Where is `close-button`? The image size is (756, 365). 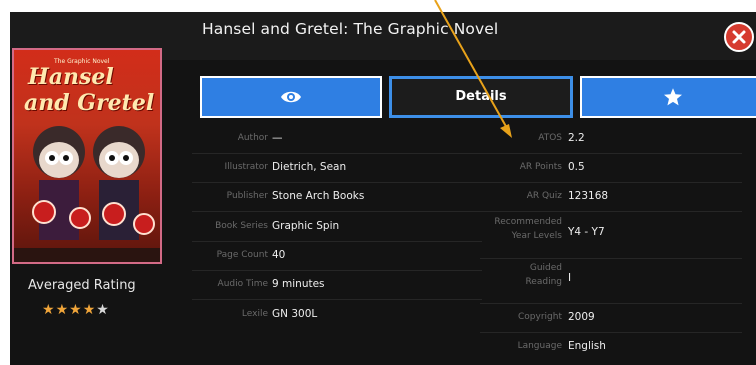
close-button is located at coordinates (739, 37).